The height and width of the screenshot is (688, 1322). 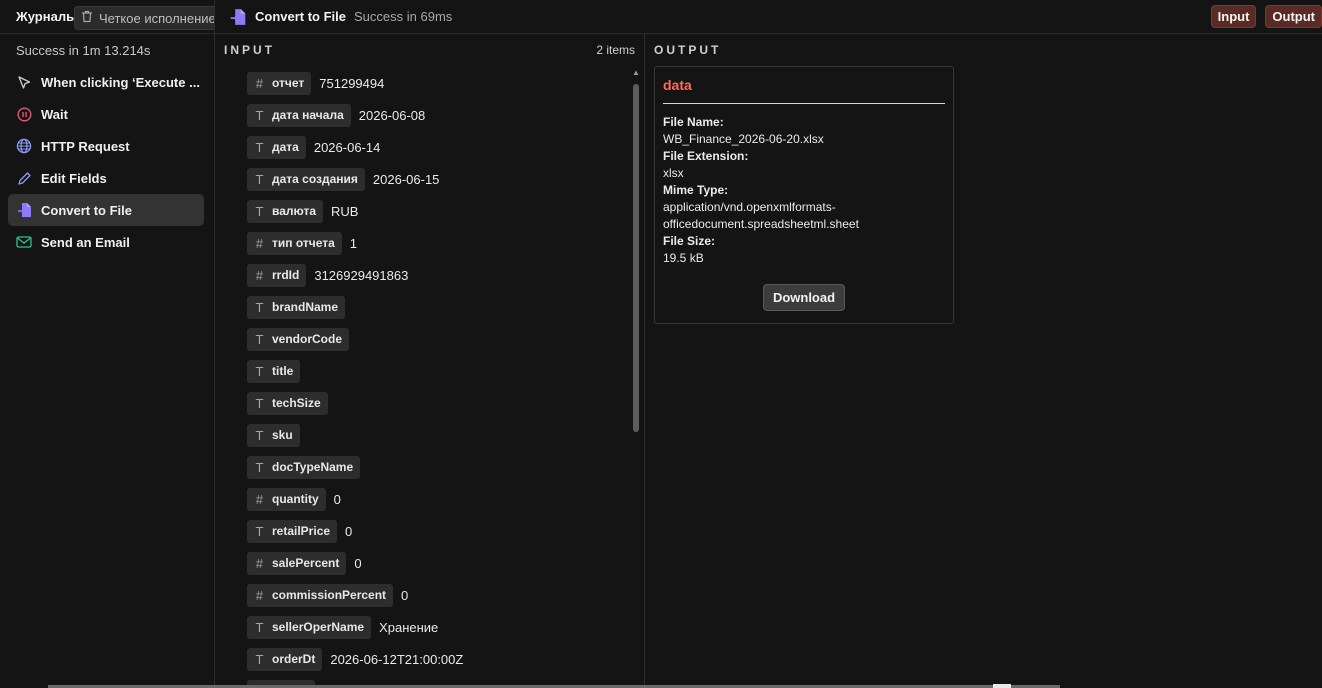 What do you see at coordinates (804, 297) in the screenshot?
I see `download-button: Download` at bounding box center [804, 297].